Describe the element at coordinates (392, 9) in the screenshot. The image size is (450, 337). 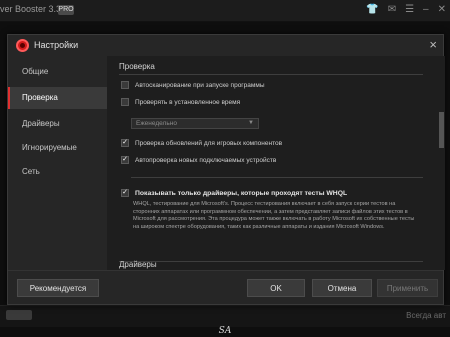
I see `chat-icon: ✉` at that location.